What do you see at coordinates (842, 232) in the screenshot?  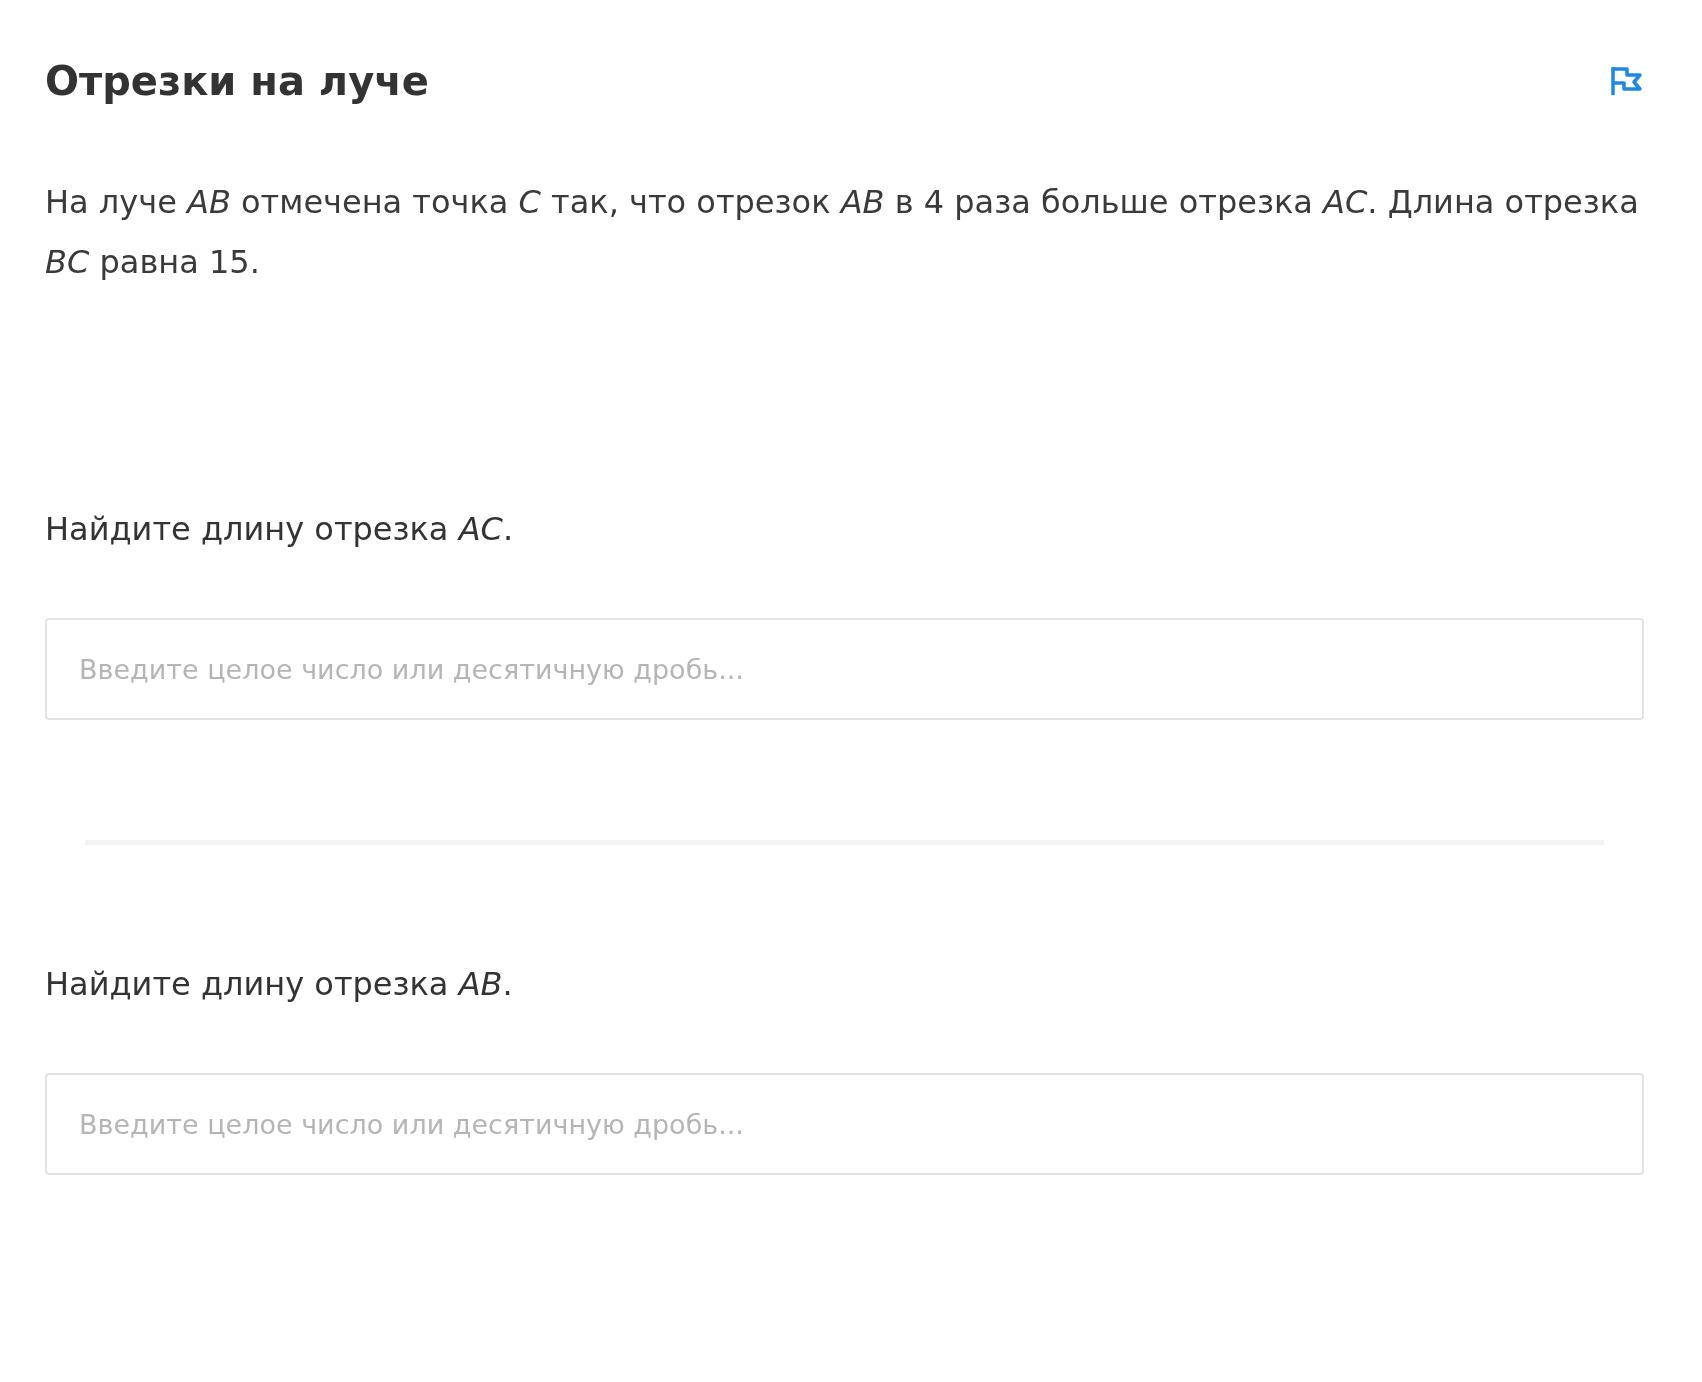 I see `problem-text: На луче AB отмечена точка C так, что отрезок AB в 4 раза больше отрезка AC. Длина отрезка BC равна 15.` at bounding box center [842, 232].